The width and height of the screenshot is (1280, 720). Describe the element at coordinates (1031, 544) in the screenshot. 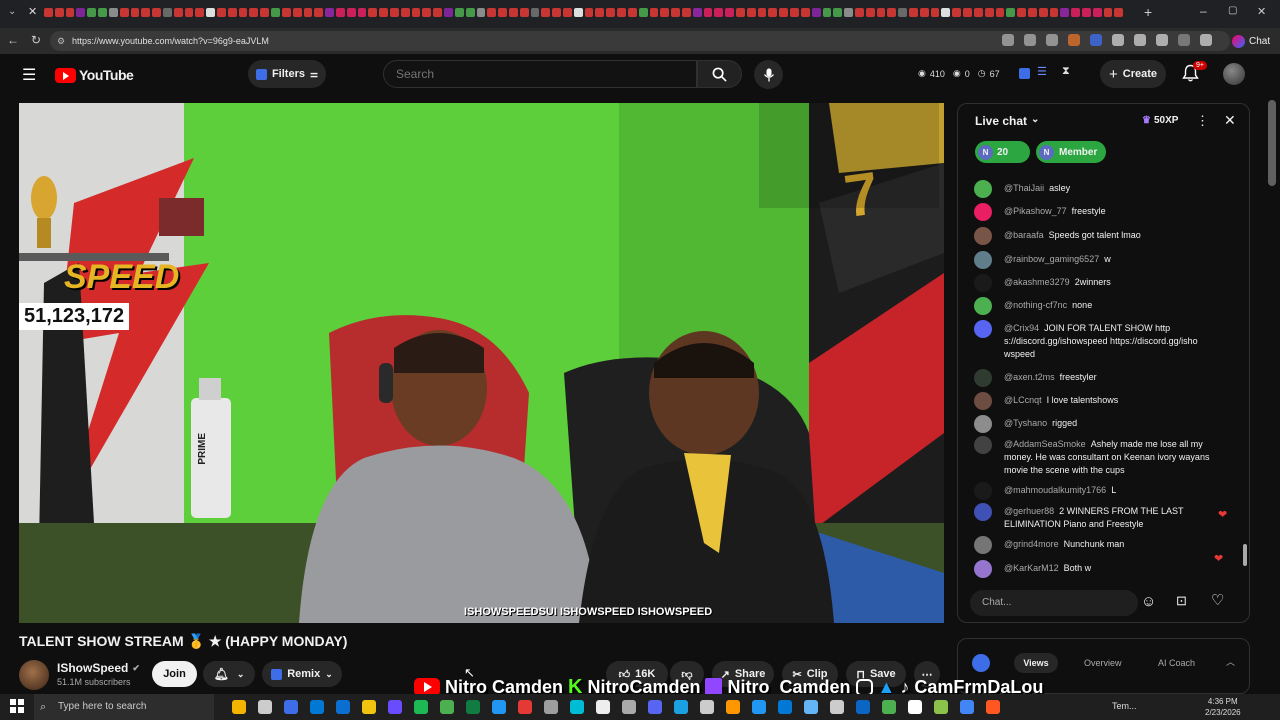

I see `chat-author: @grind4more` at that location.